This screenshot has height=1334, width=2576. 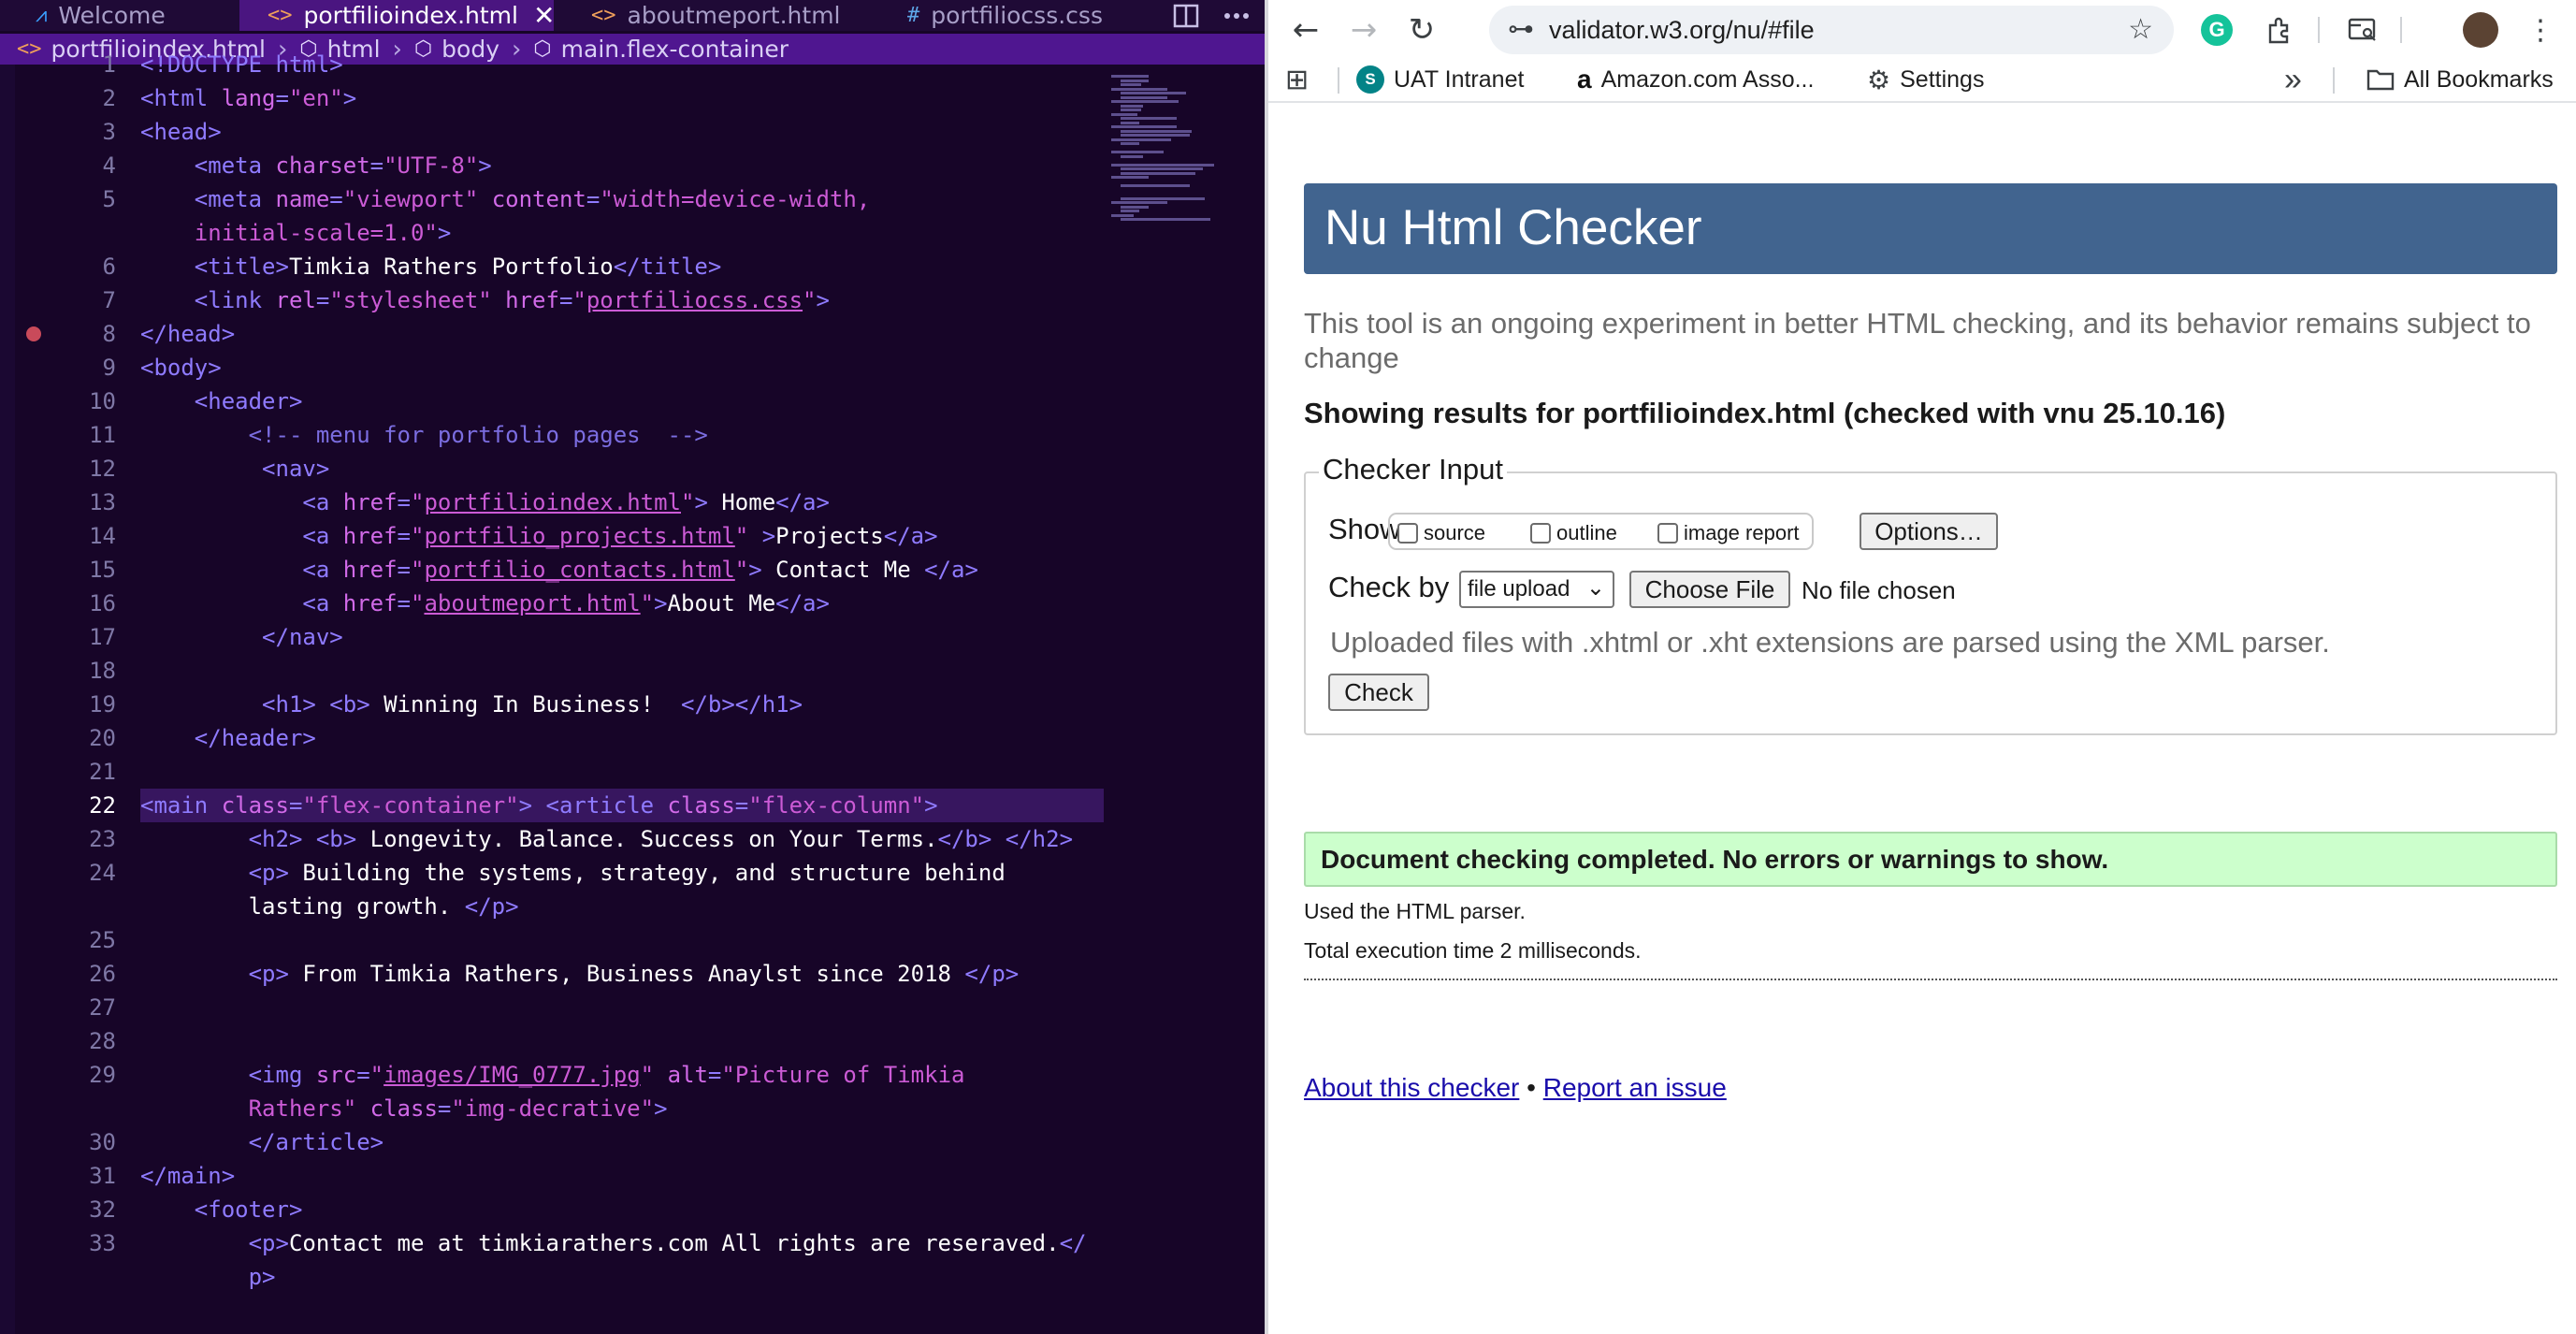 I want to click on code-token: Projects, so click(x=830, y=536).